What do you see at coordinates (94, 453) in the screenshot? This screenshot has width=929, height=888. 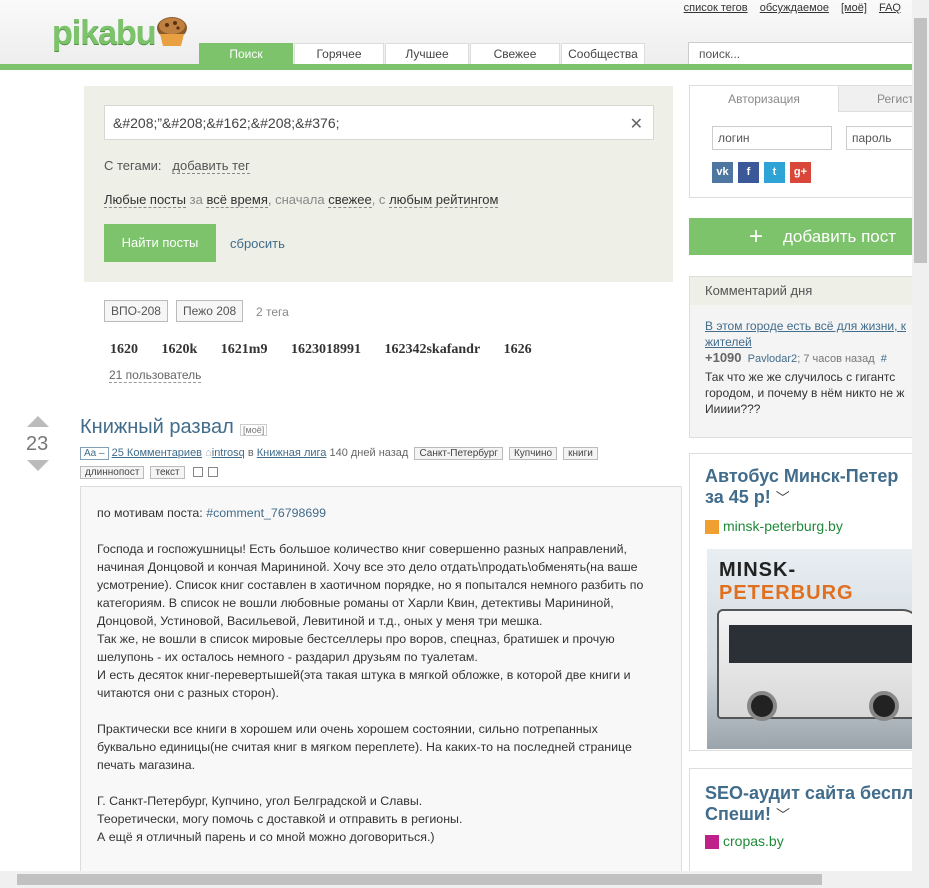 I see `font-size-toggle: Aa –` at bounding box center [94, 453].